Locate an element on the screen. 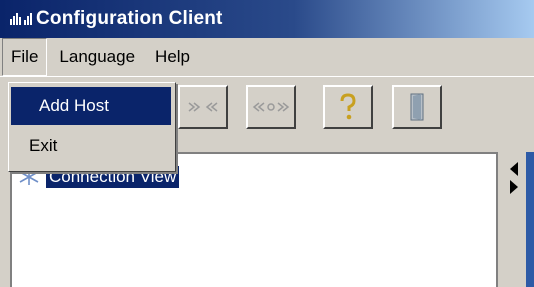  connect-button is located at coordinates (271, 107).